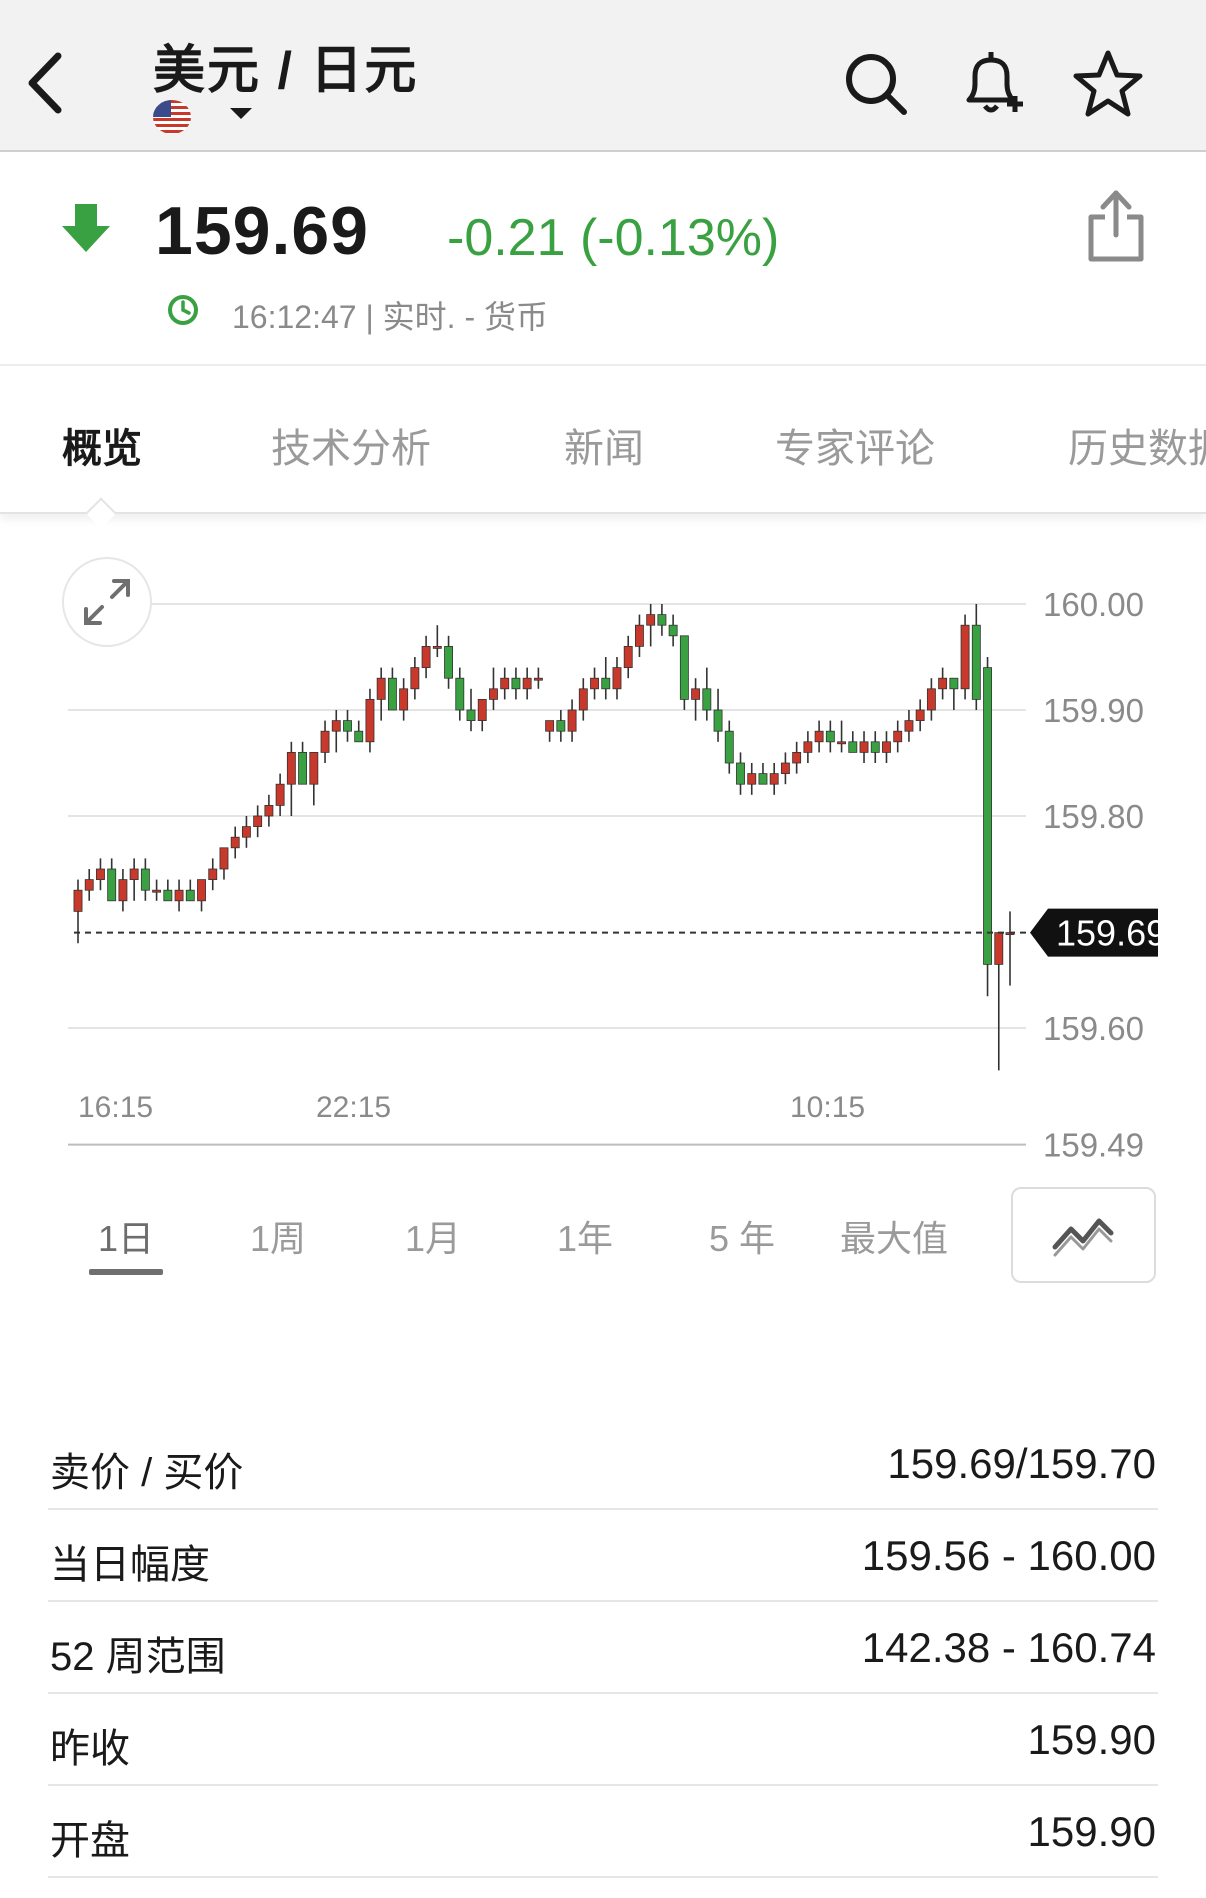  Describe the element at coordinates (147, 1473) in the screenshot. I see `stat-label: 卖价 / 买价` at that location.